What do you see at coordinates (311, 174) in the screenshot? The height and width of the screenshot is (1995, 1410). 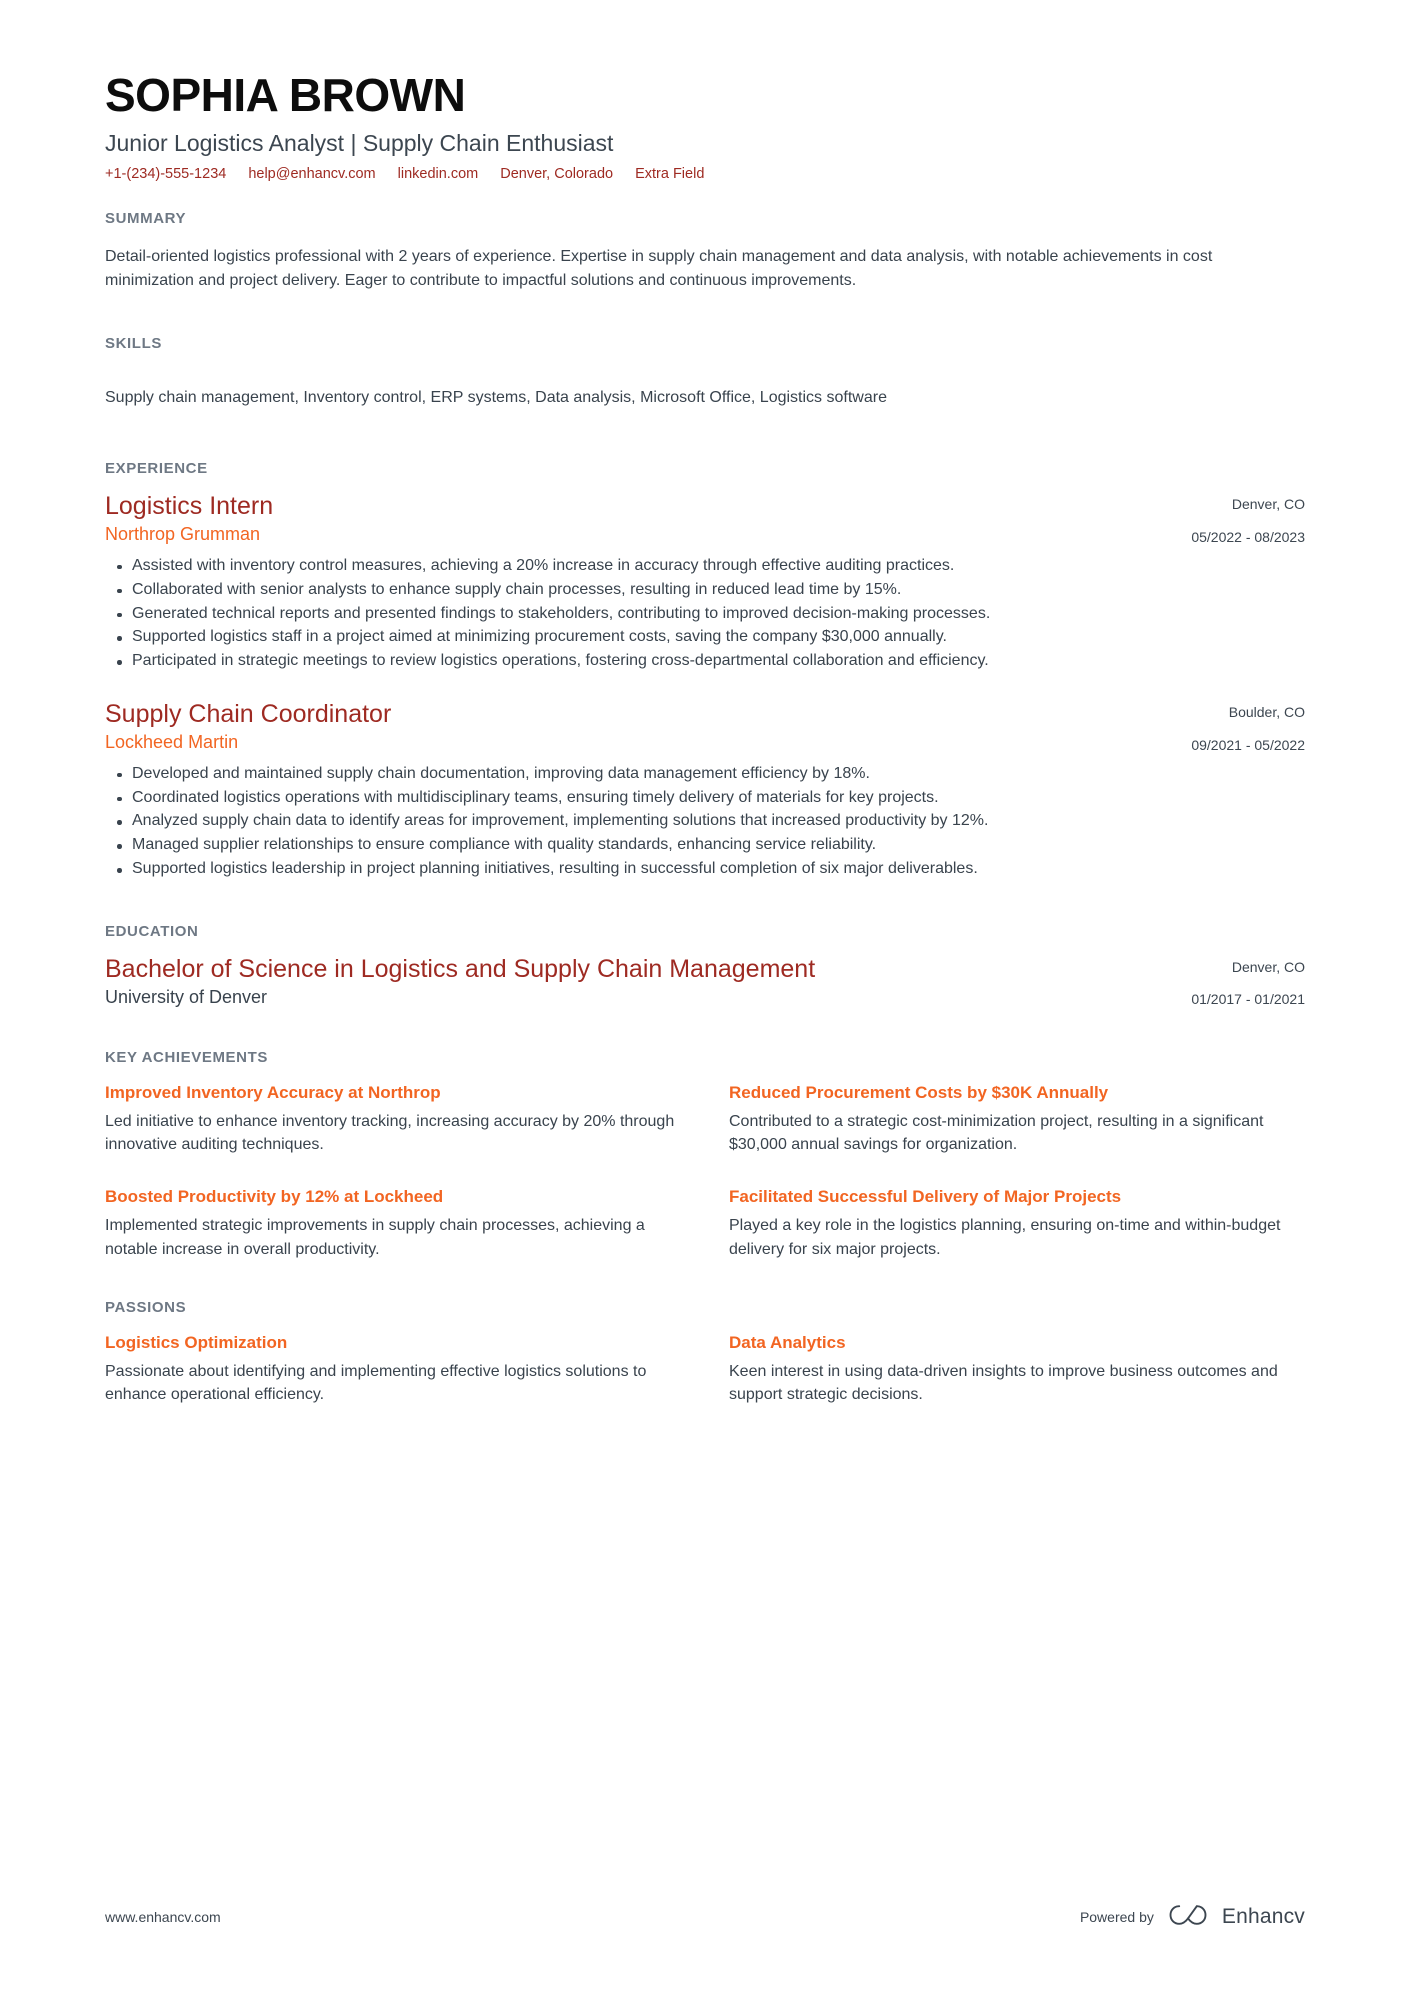 I see `contact-email: help@enhancv.com` at bounding box center [311, 174].